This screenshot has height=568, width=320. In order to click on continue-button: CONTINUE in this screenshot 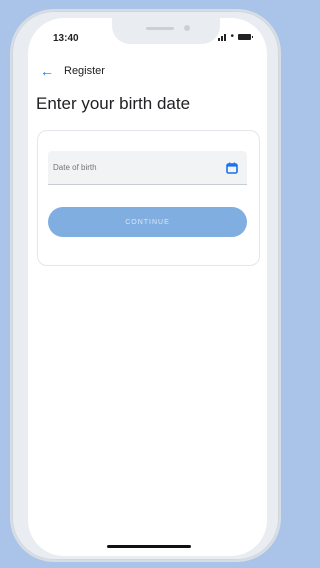, I will do `click(147, 222)`.